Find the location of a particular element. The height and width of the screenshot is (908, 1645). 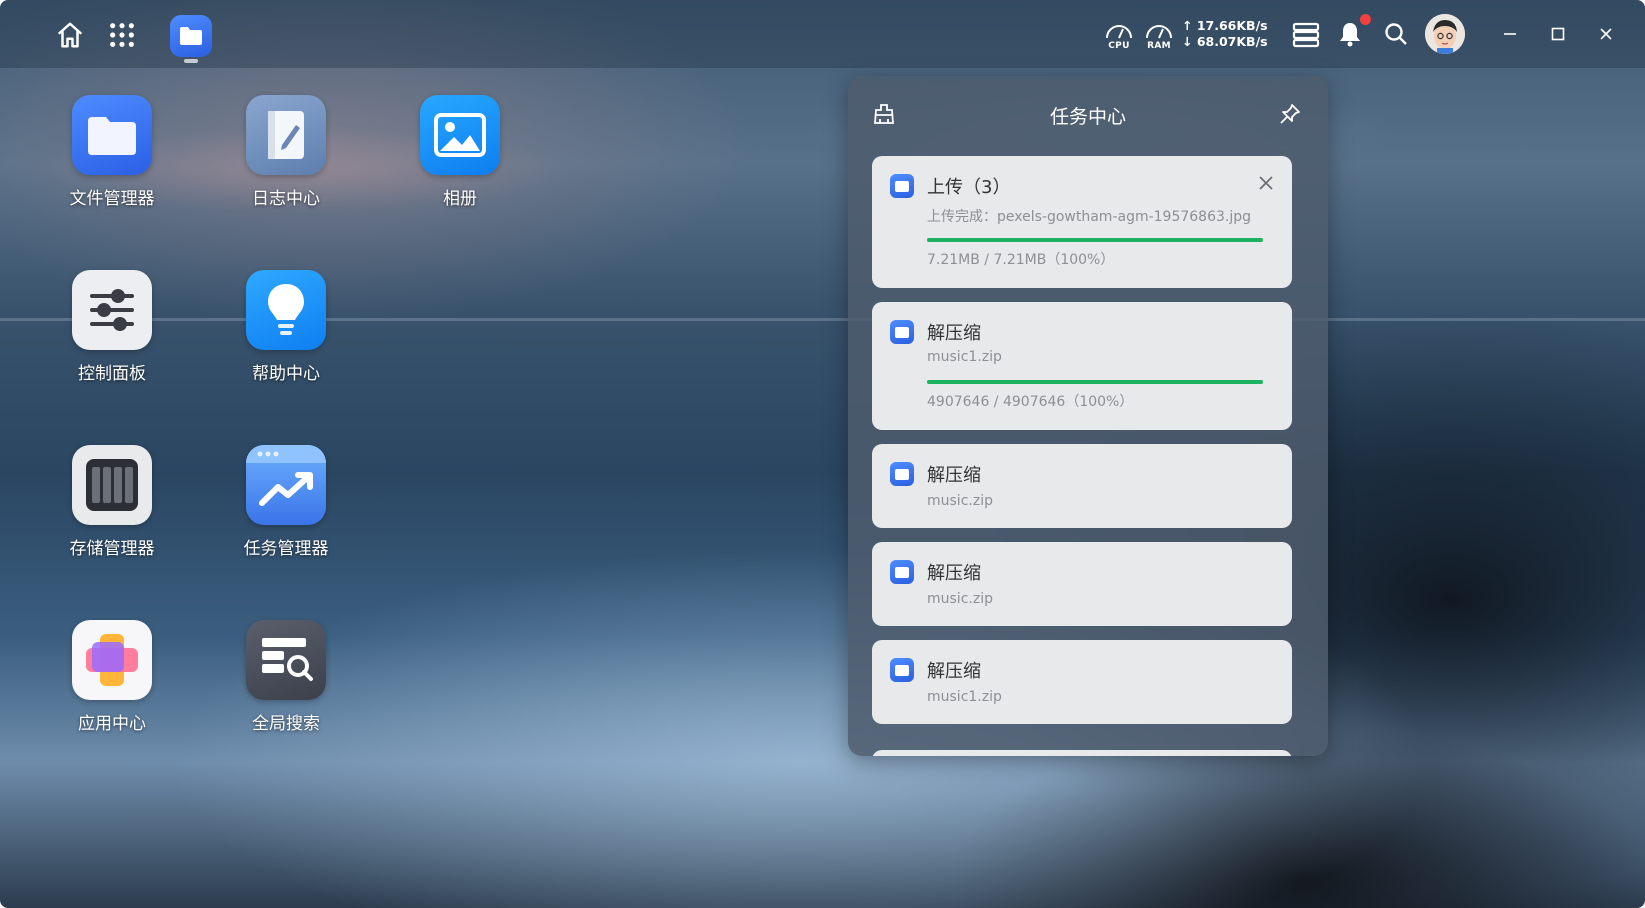

desktop-app-app-center: 应用中心 is located at coordinates (112, 677).